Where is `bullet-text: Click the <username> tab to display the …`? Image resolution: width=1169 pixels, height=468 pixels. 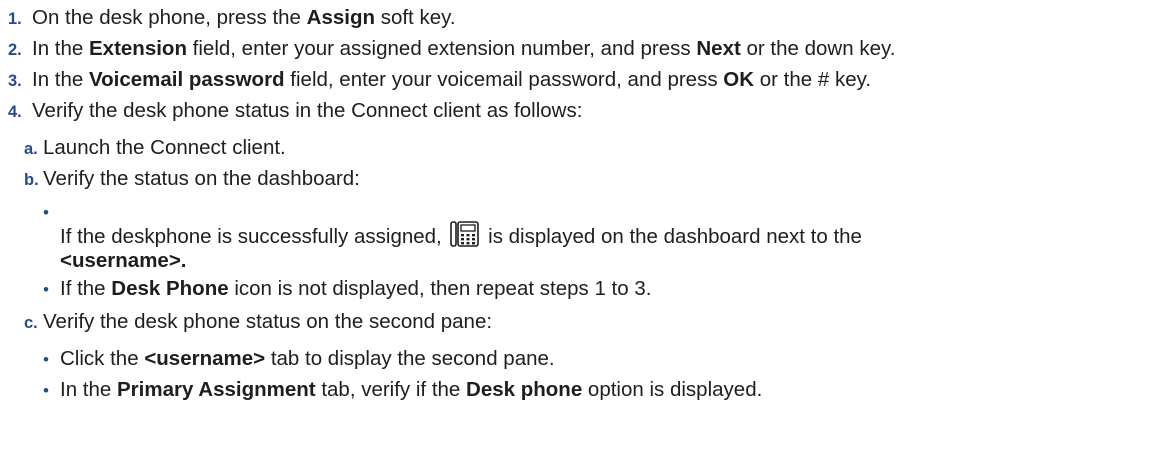 bullet-text: Click the <username> tab to display the … is located at coordinates (307, 359).